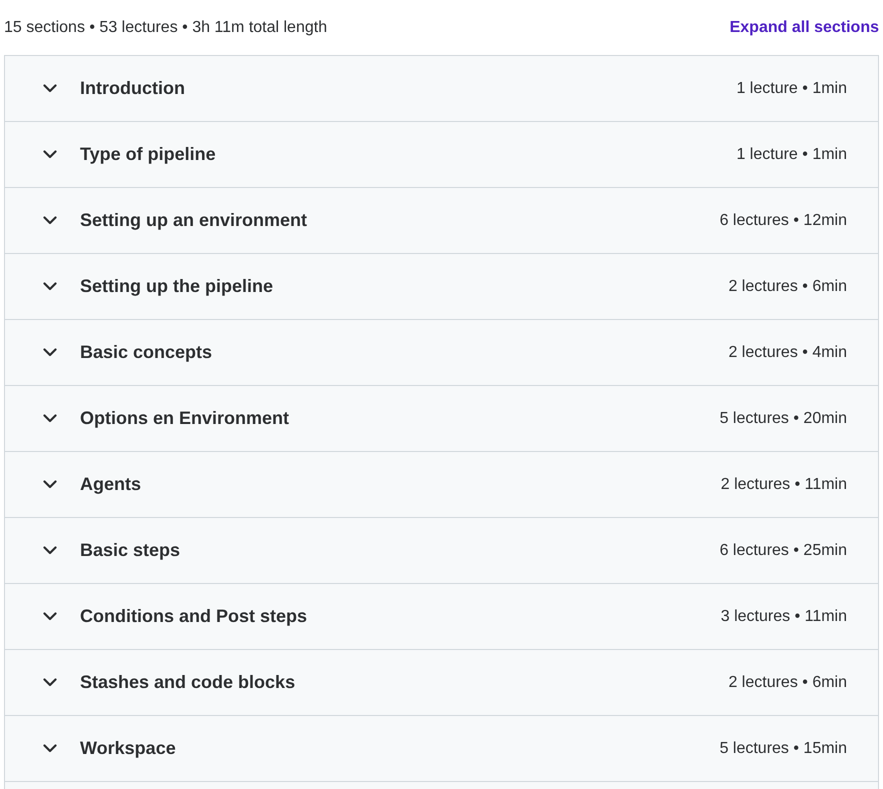  What do you see at coordinates (128, 748) in the screenshot?
I see `section-title: Workspace` at bounding box center [128, 748].